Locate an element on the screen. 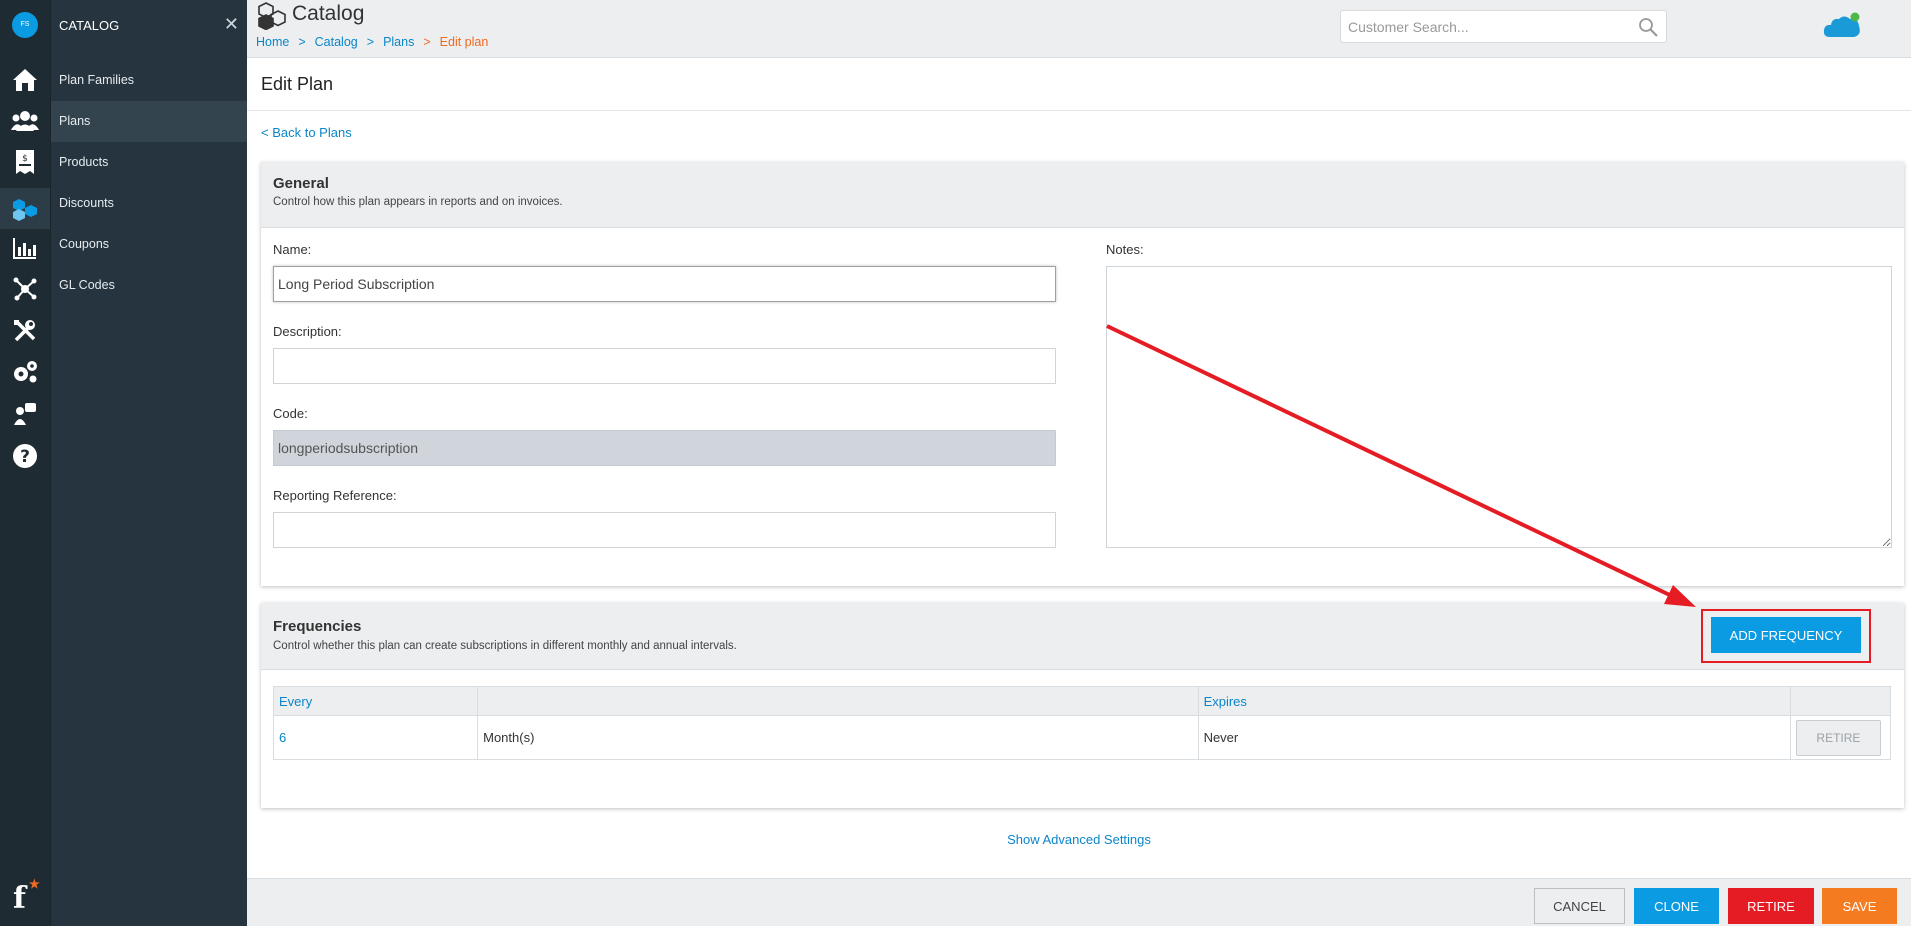  page-header-title: Catalog is located at coordinates (328, 13).